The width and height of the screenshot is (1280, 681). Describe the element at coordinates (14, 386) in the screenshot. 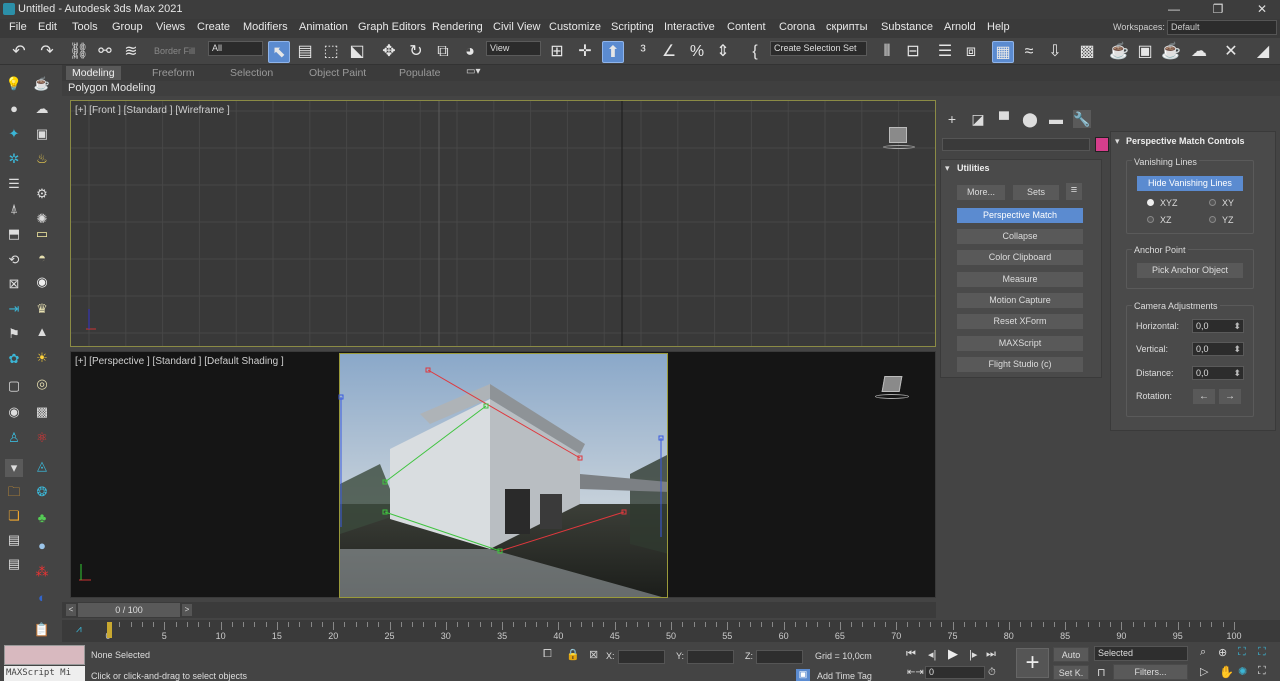

I see `frame-icon: ▢` at that location.